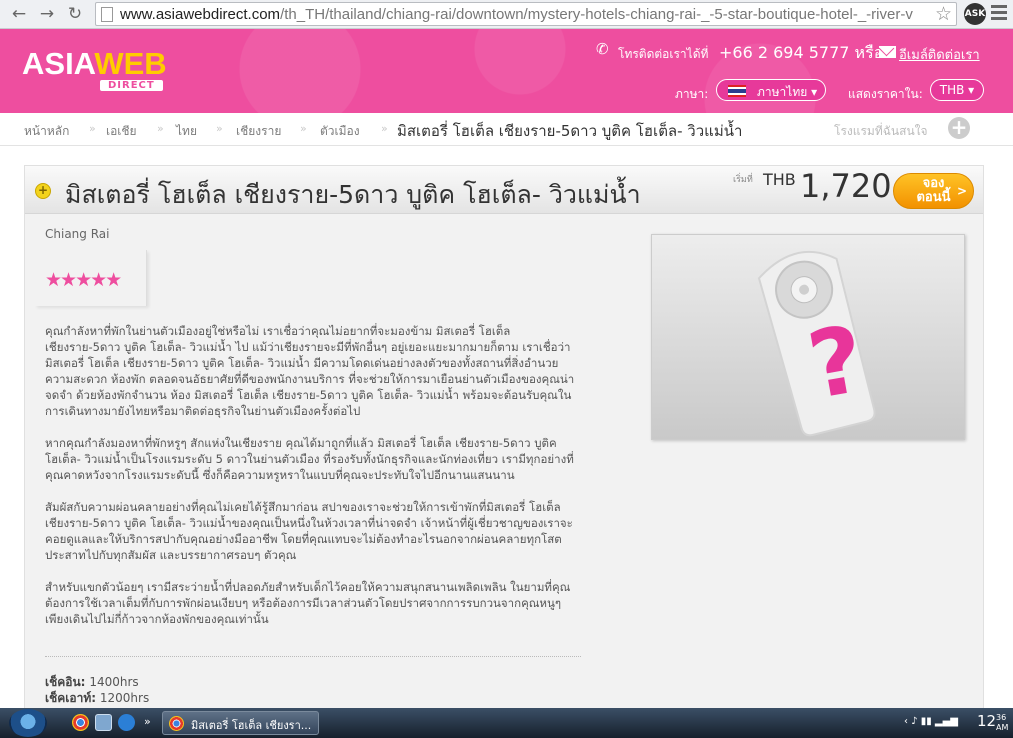 The width and height of the screenshot is (1013, 738). I want to click on language-select: ภาษาไทย ▾, so click(771, 90).